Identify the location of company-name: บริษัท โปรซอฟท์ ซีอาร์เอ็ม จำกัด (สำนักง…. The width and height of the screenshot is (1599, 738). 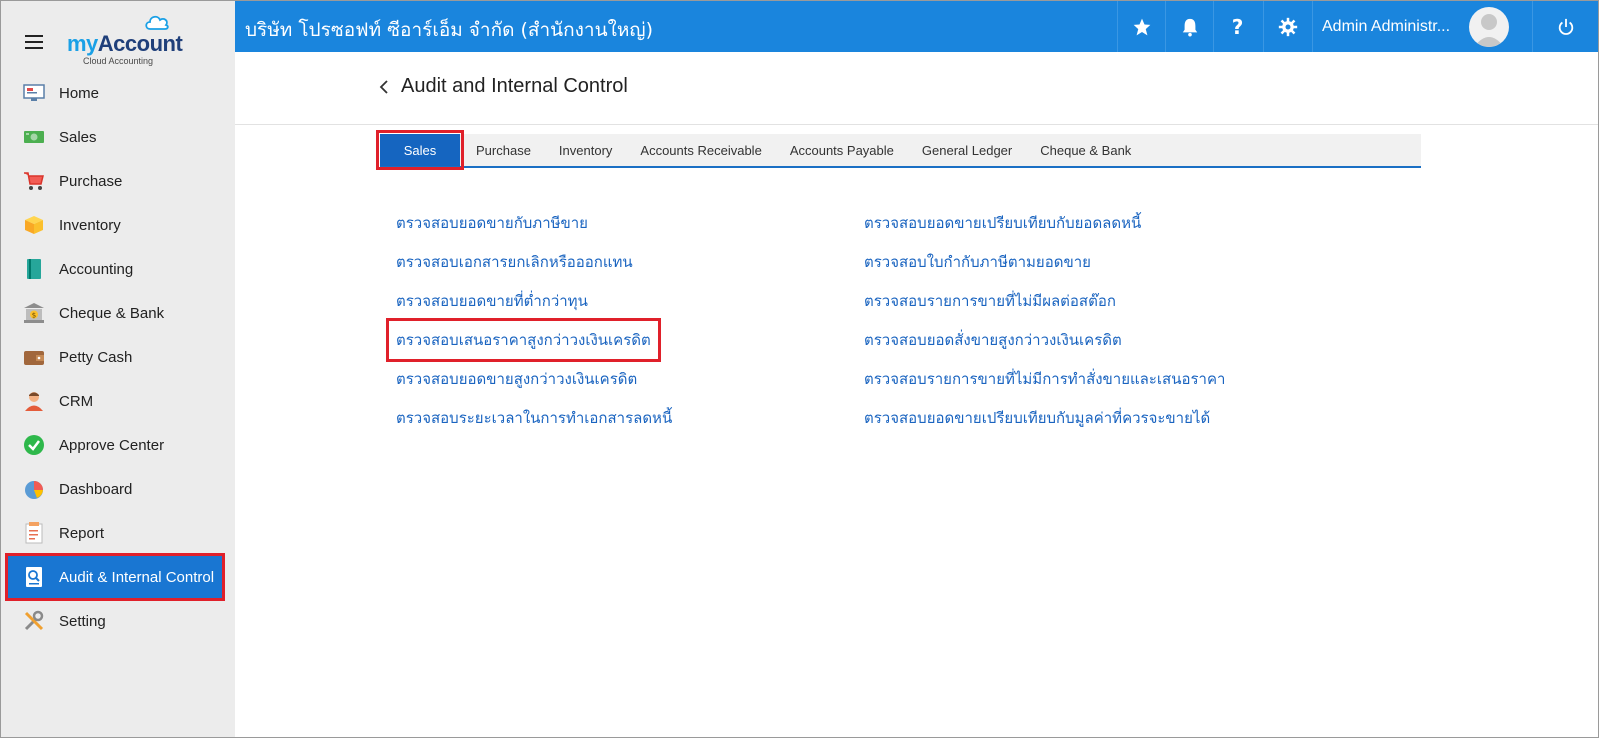
(449, 30).